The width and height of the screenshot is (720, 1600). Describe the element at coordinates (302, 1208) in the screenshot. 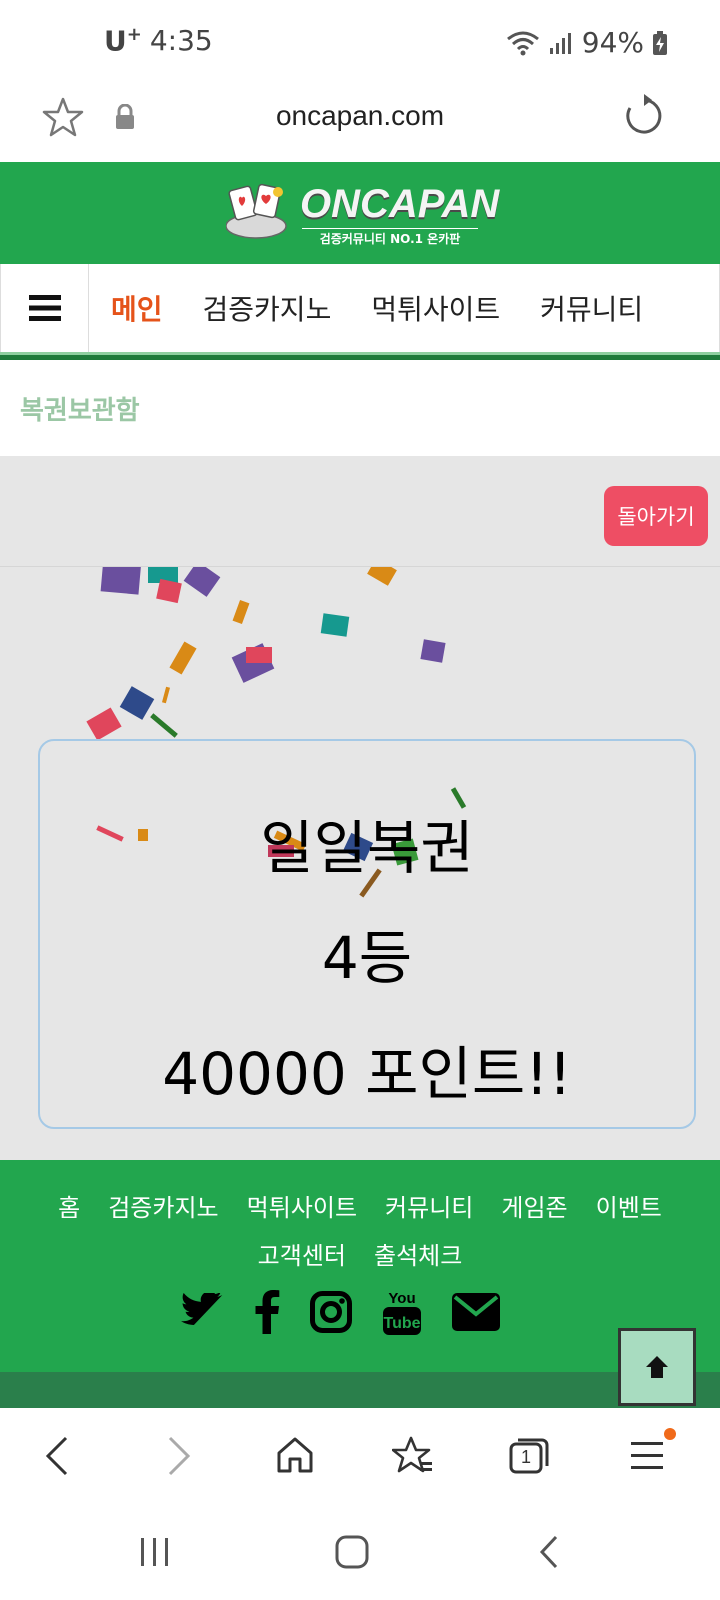

I see `footer-link-scam-sites: 먹튀사이트` at that location.